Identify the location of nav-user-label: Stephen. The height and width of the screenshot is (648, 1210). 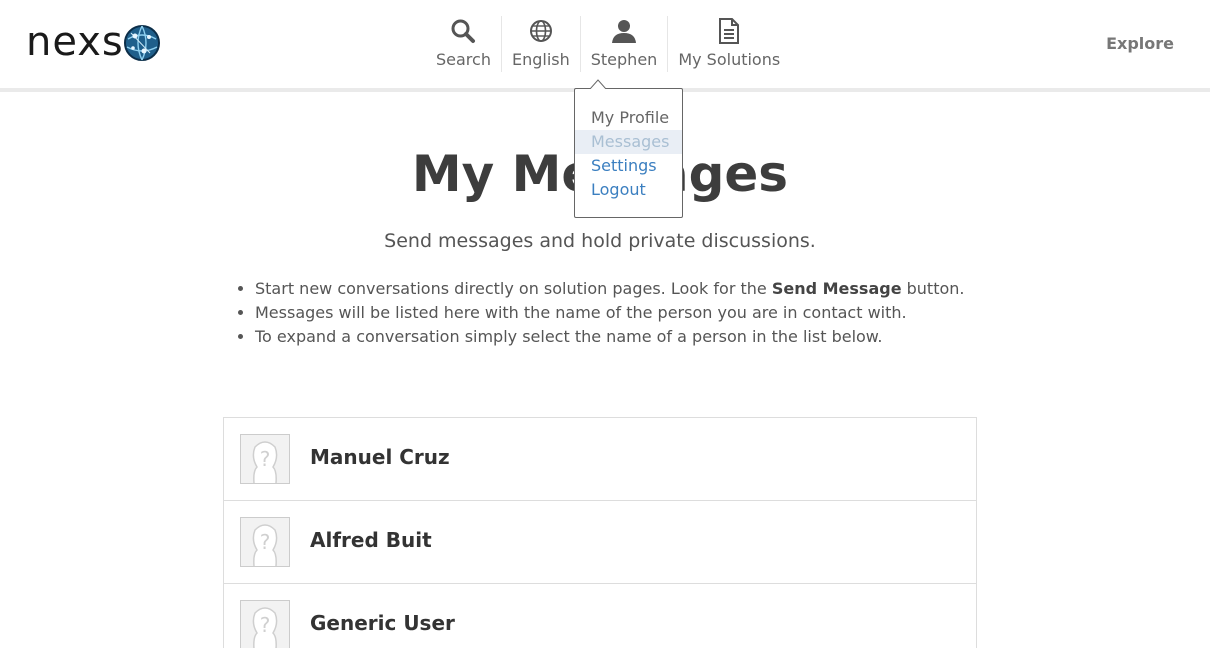
(624, 59).